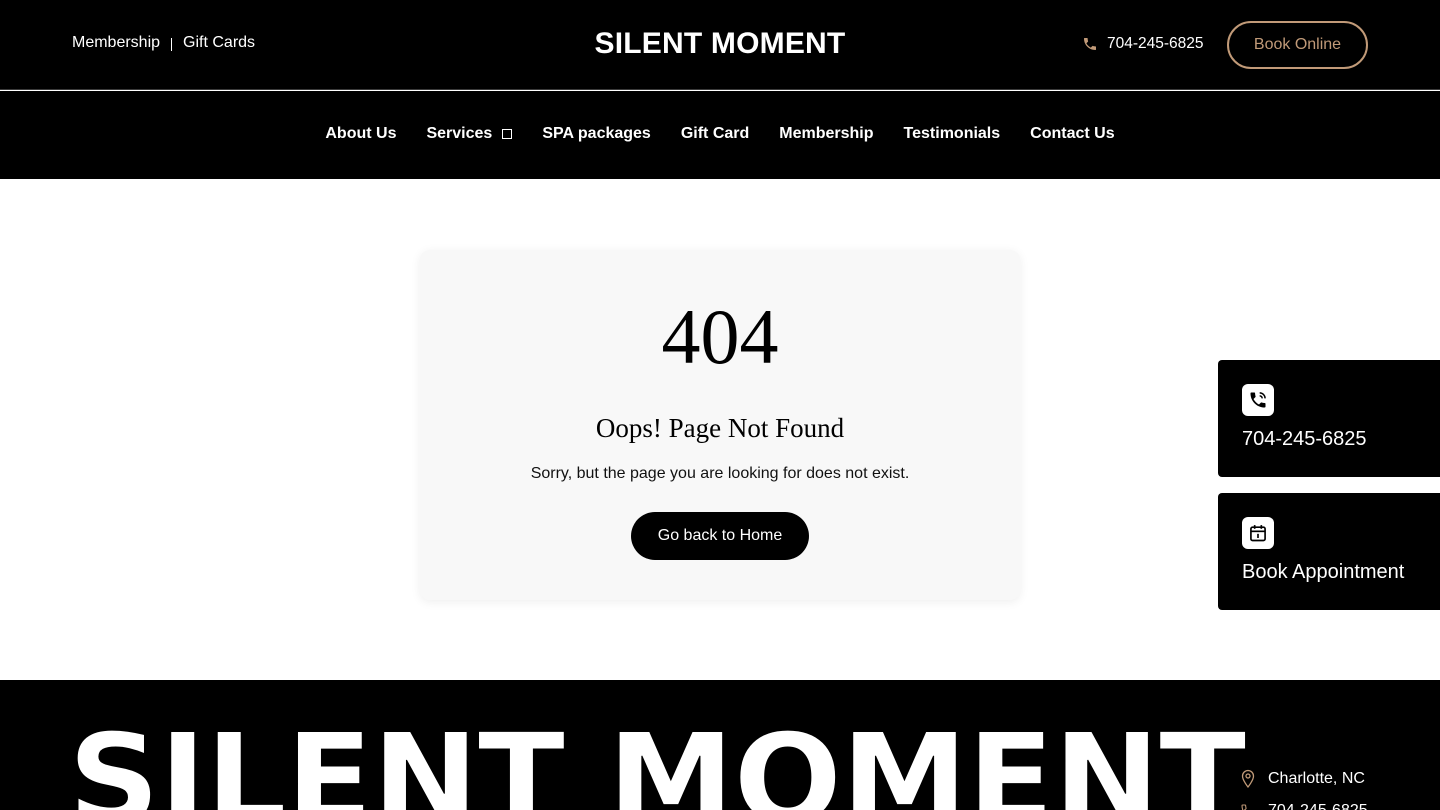 The width and height of the screenshot is (1440, 810). I want to click on footer-location-text: Charlotte, NC, so click(1316, 778).